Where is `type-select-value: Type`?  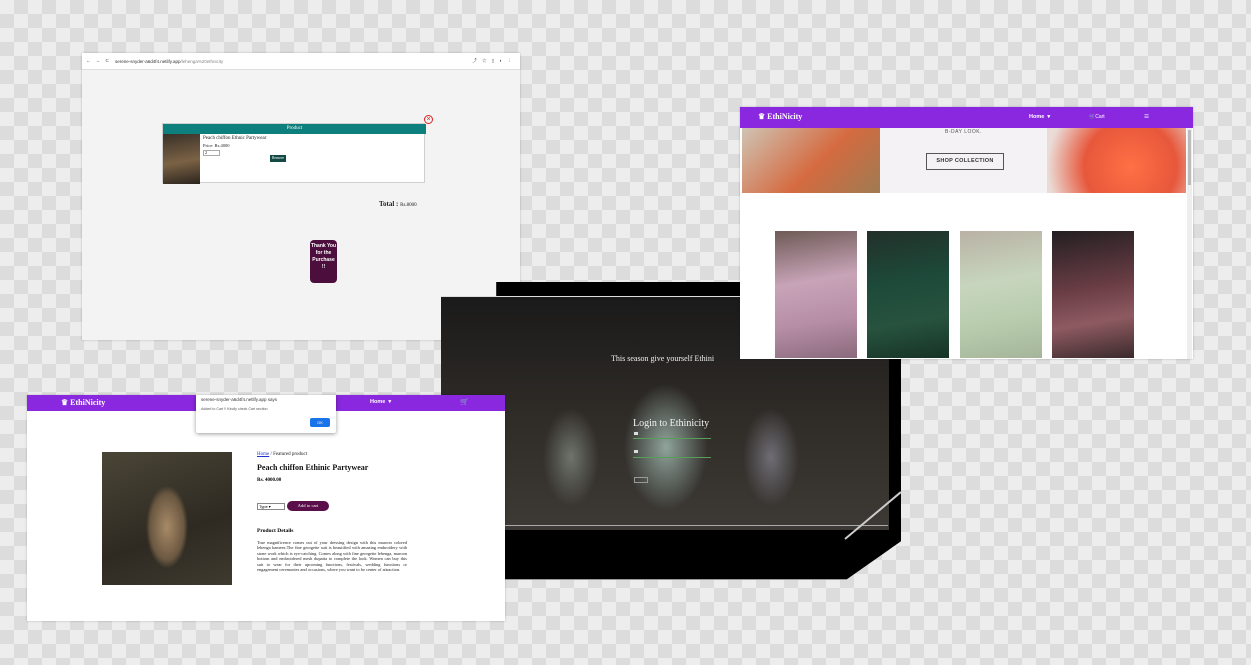
type-select-value: Type is located at coordinates (263, 506).